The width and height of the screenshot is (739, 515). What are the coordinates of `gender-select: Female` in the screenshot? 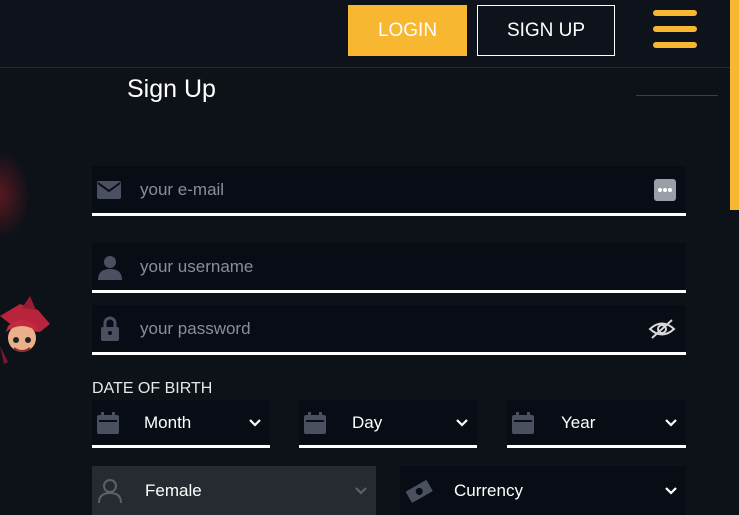 It's located at (234, 490).